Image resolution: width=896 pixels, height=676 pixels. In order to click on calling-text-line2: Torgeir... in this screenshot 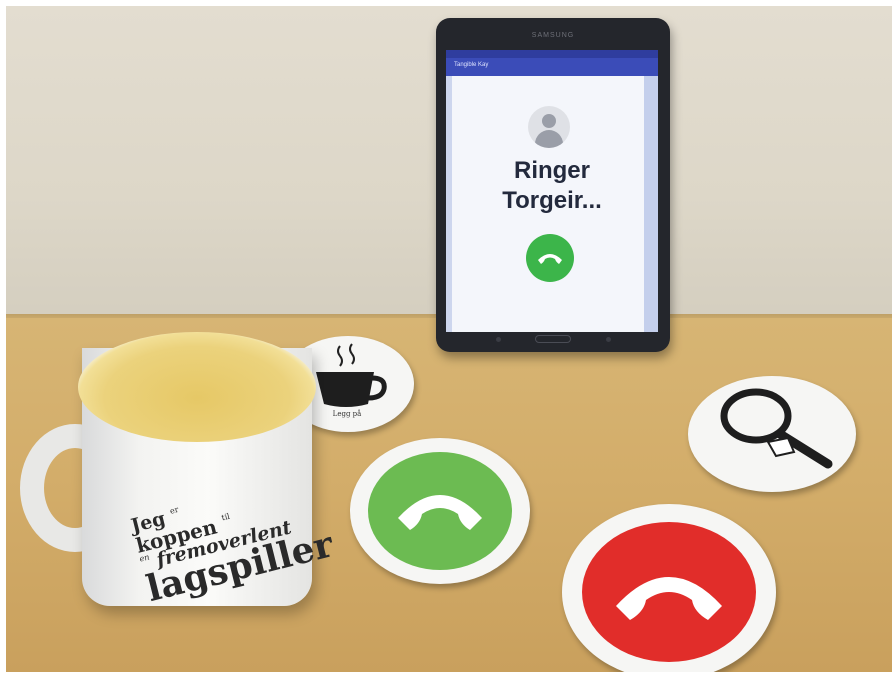, I will do `click(552, 200)`.